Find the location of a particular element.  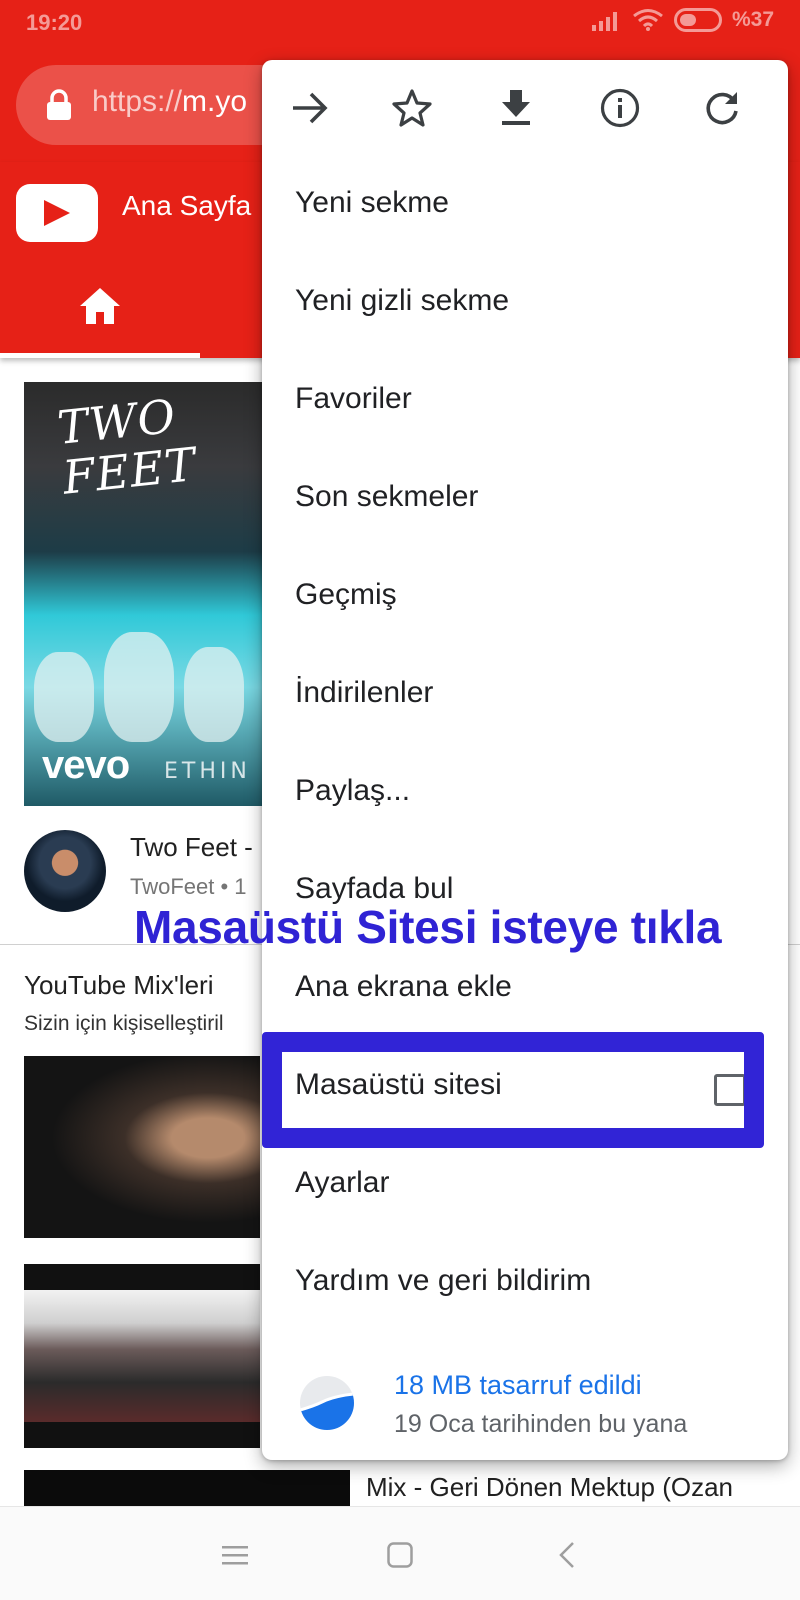

lock-icon is located at coordinates (59, 104).